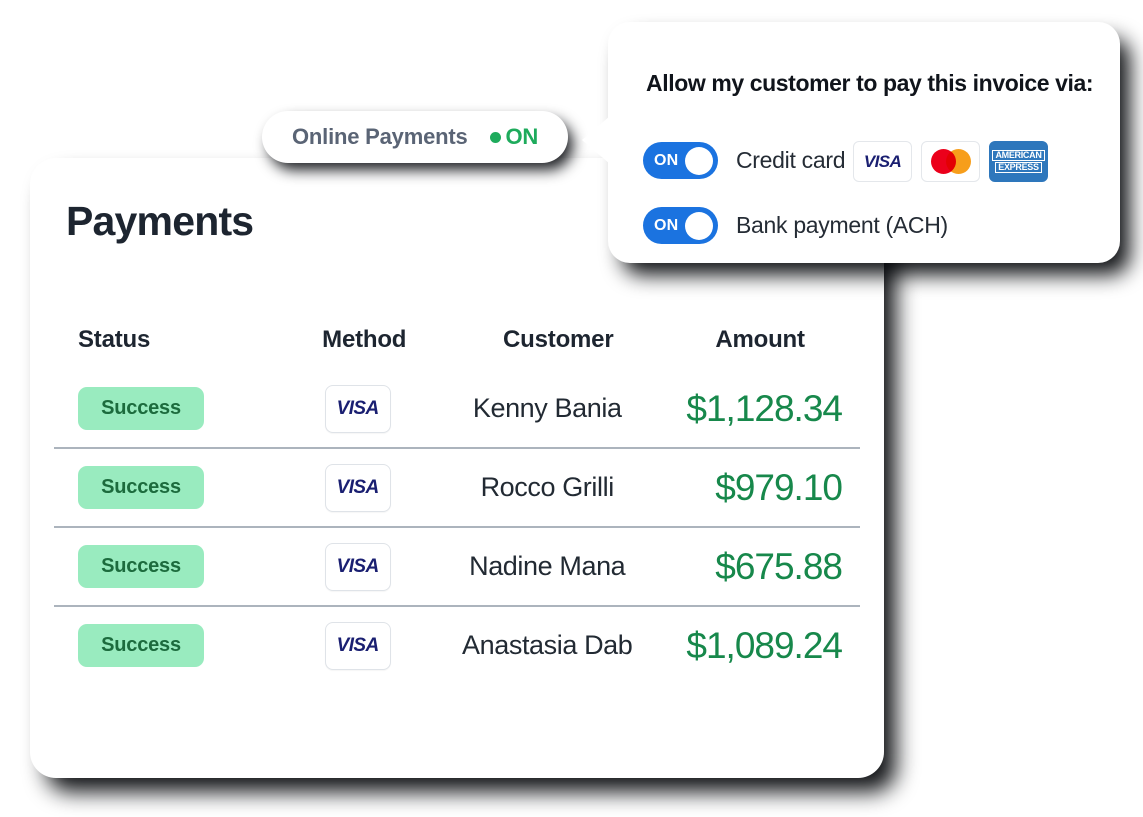 The width and height of the screenshot is (1143, 817). What do you see at coordinates (1018, 155) in the screenshot?
I see `amex-line-1: AMERICAN` at bounding box center [1018, 155].